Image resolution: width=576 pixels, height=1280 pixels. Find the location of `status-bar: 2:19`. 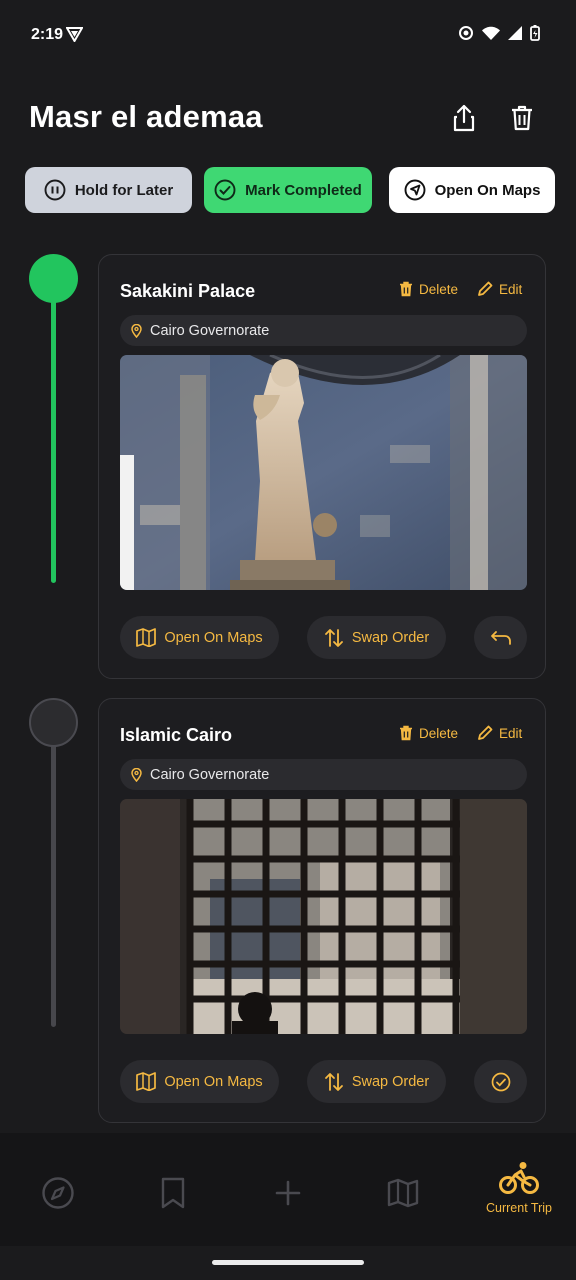

status-bar: 2:19 is located at coordinates (288, 35).